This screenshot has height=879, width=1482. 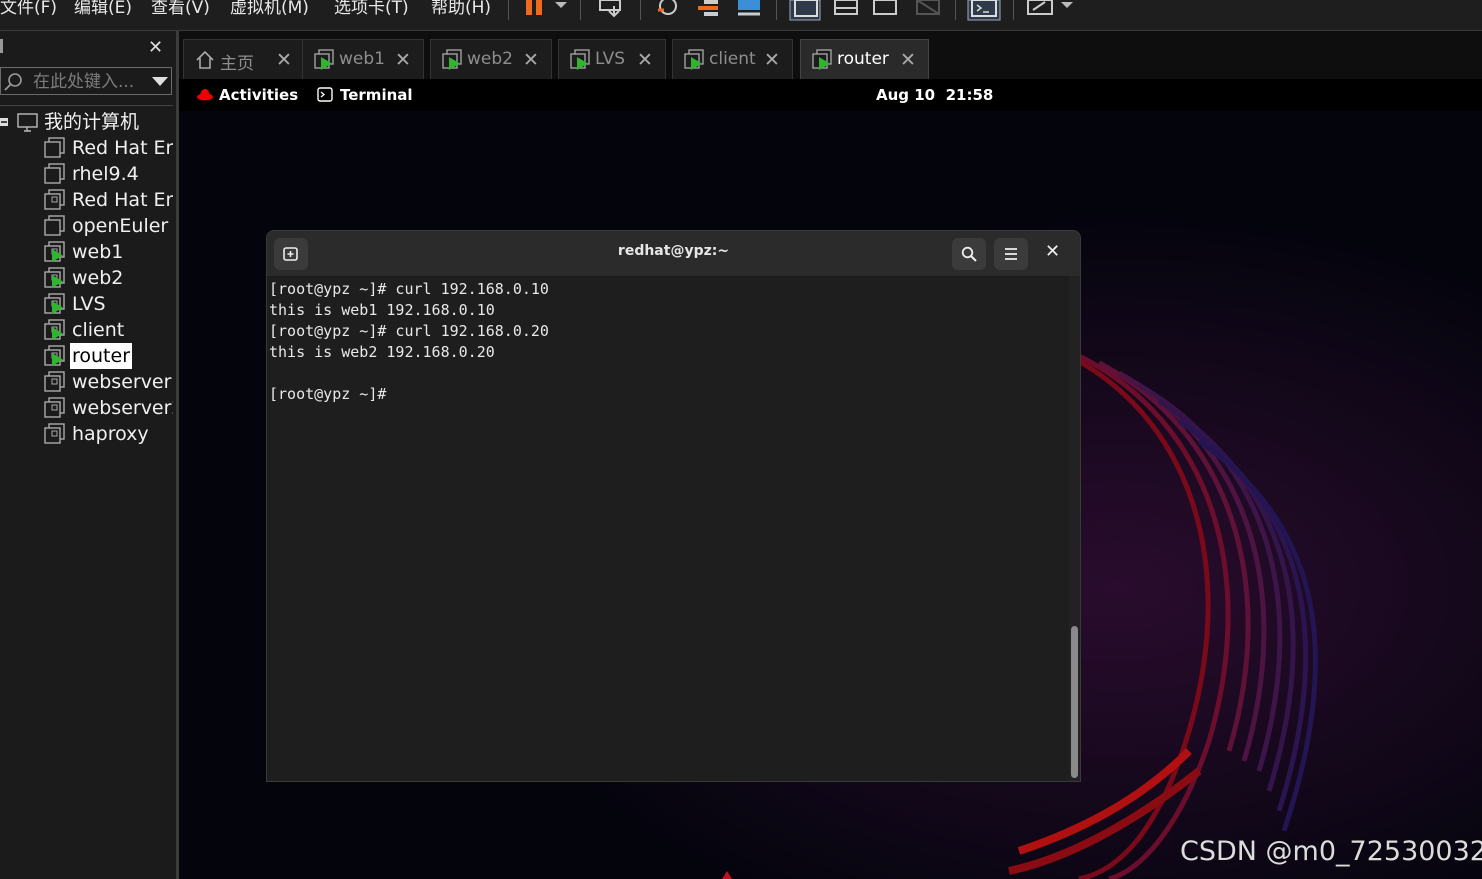 What do you see at coordinates (27, 122) in the screenshot?
I see `computer-icon` at bounding box center [27, 122].